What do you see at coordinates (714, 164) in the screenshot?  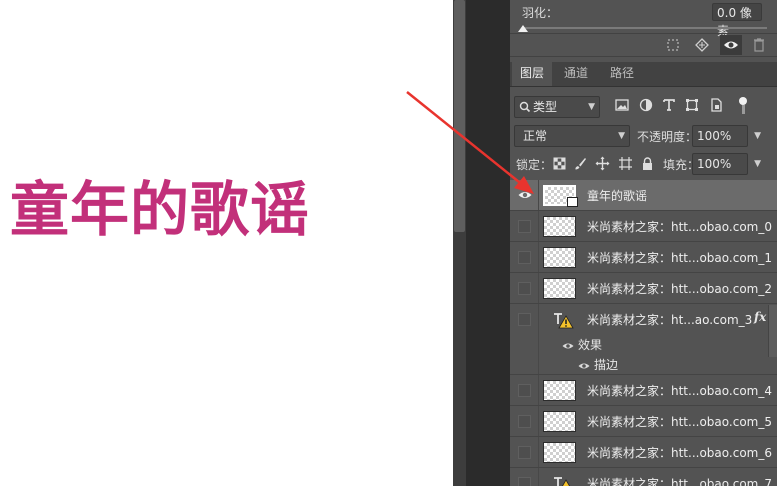 I see `fill-value: 100%` at bounding box center [714, 164].